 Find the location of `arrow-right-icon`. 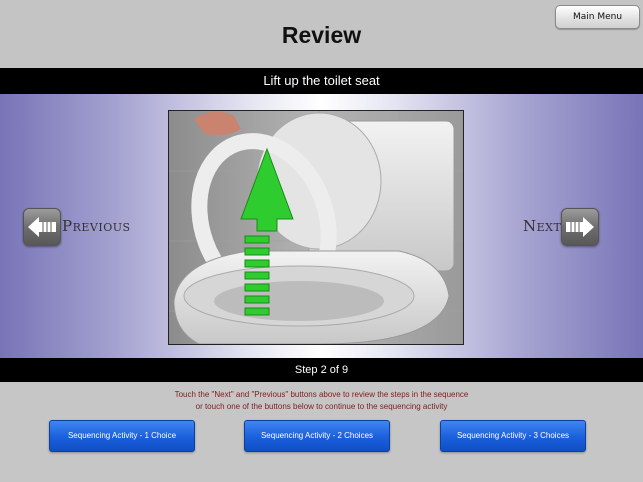

arrow-right-icon is located at coordinates (580, 227).